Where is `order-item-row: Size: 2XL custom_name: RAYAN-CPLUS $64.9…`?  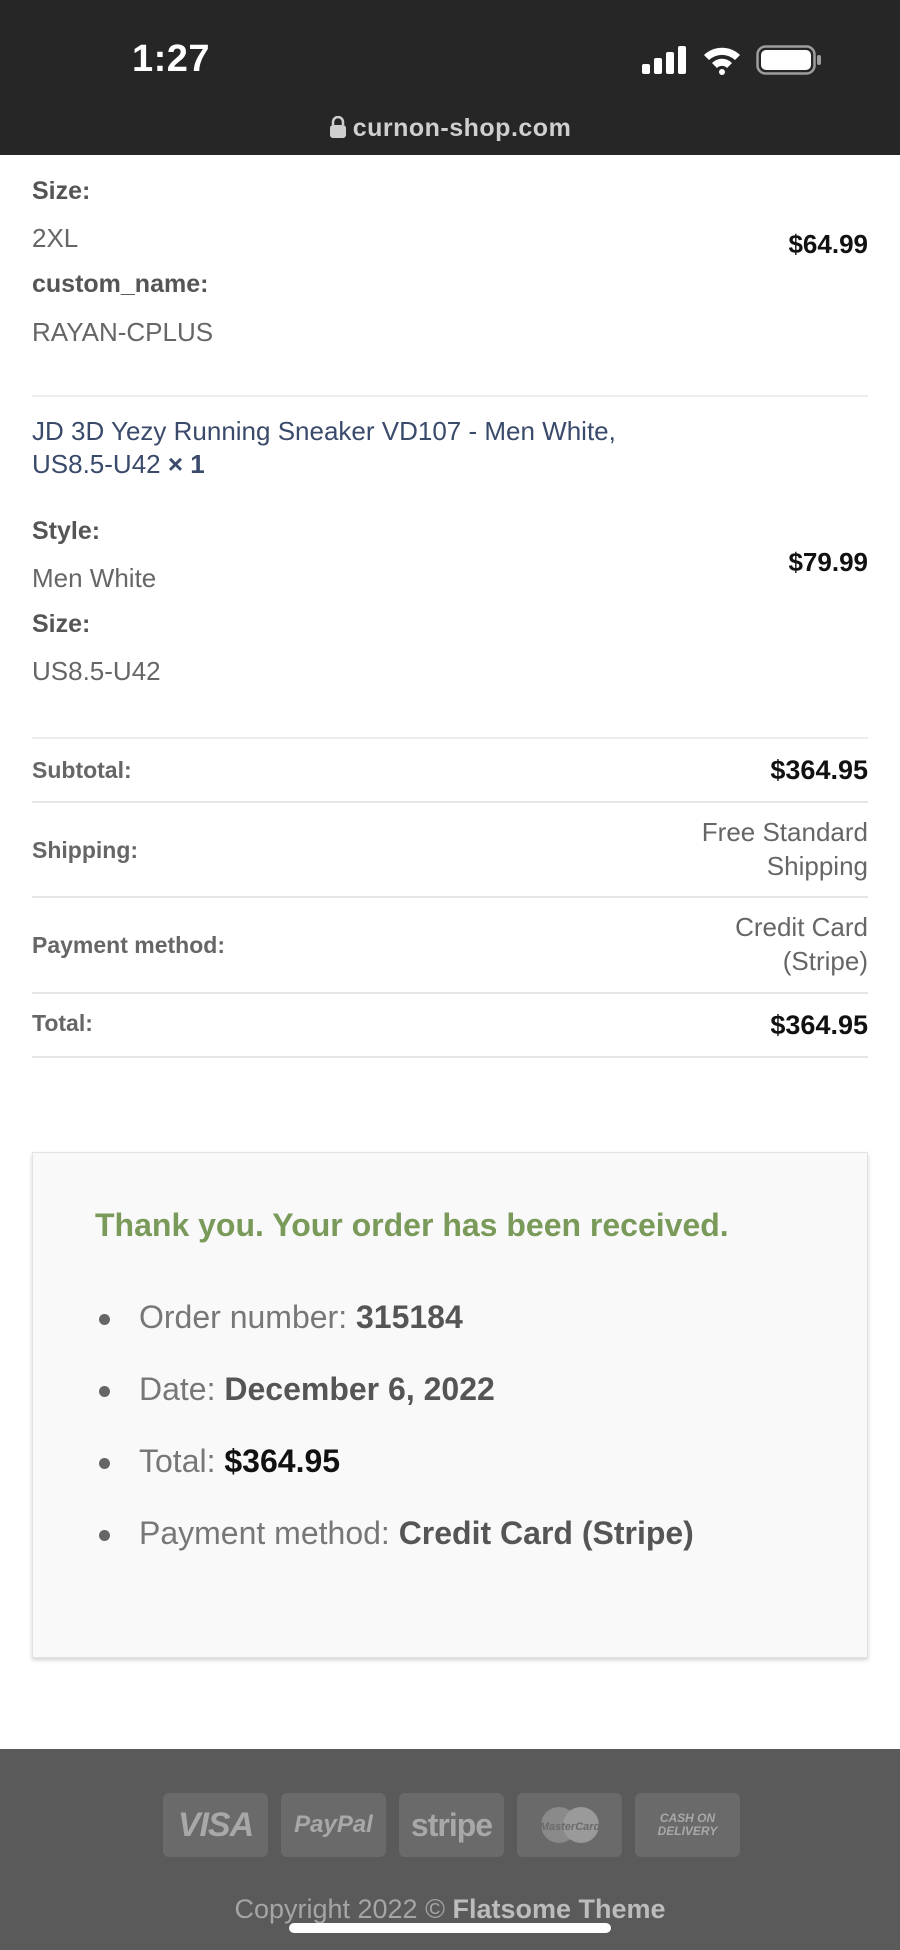 order-item-row: Size: 2XL custom_name: RAYAN-CPLUS $64.9… is located at coordinates (450, 276).